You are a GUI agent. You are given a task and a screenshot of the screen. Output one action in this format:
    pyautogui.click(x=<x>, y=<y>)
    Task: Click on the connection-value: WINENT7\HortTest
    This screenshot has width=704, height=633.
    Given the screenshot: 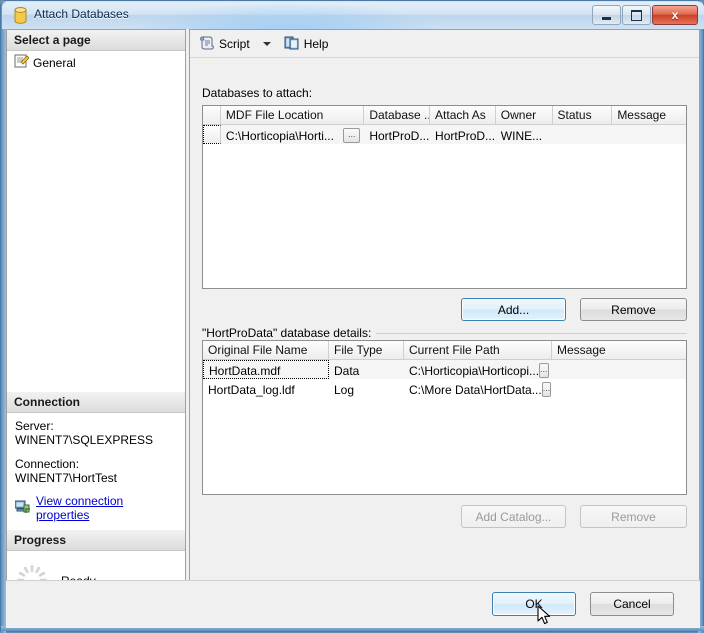 What is the action you would take?
    pyautogui.click(x=66, y=478)
    